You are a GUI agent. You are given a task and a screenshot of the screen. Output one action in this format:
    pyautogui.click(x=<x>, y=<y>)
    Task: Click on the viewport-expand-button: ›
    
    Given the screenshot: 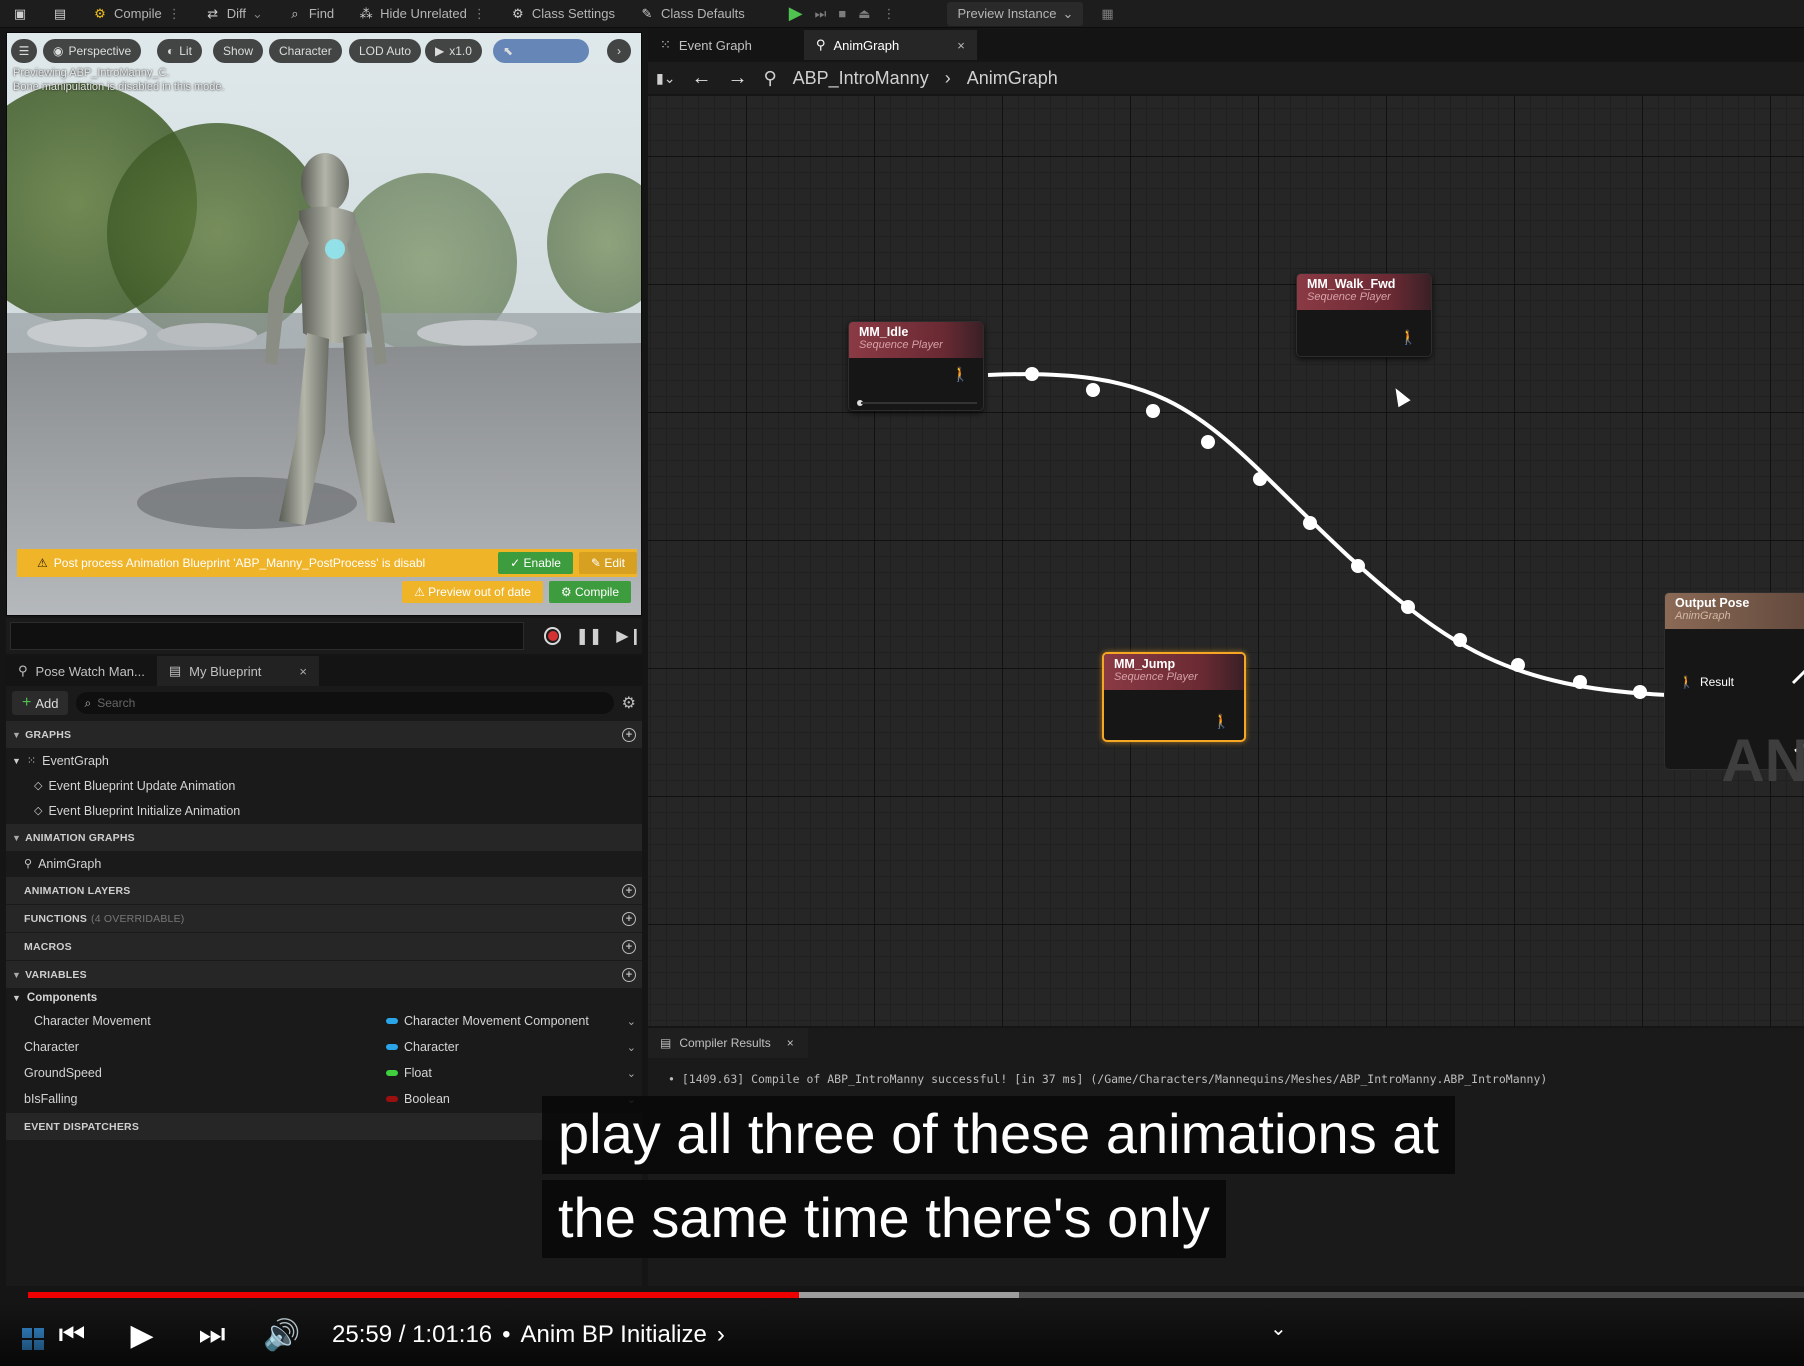 What is the action you would take?
    pyautogui.click(x=619, y=51)
    